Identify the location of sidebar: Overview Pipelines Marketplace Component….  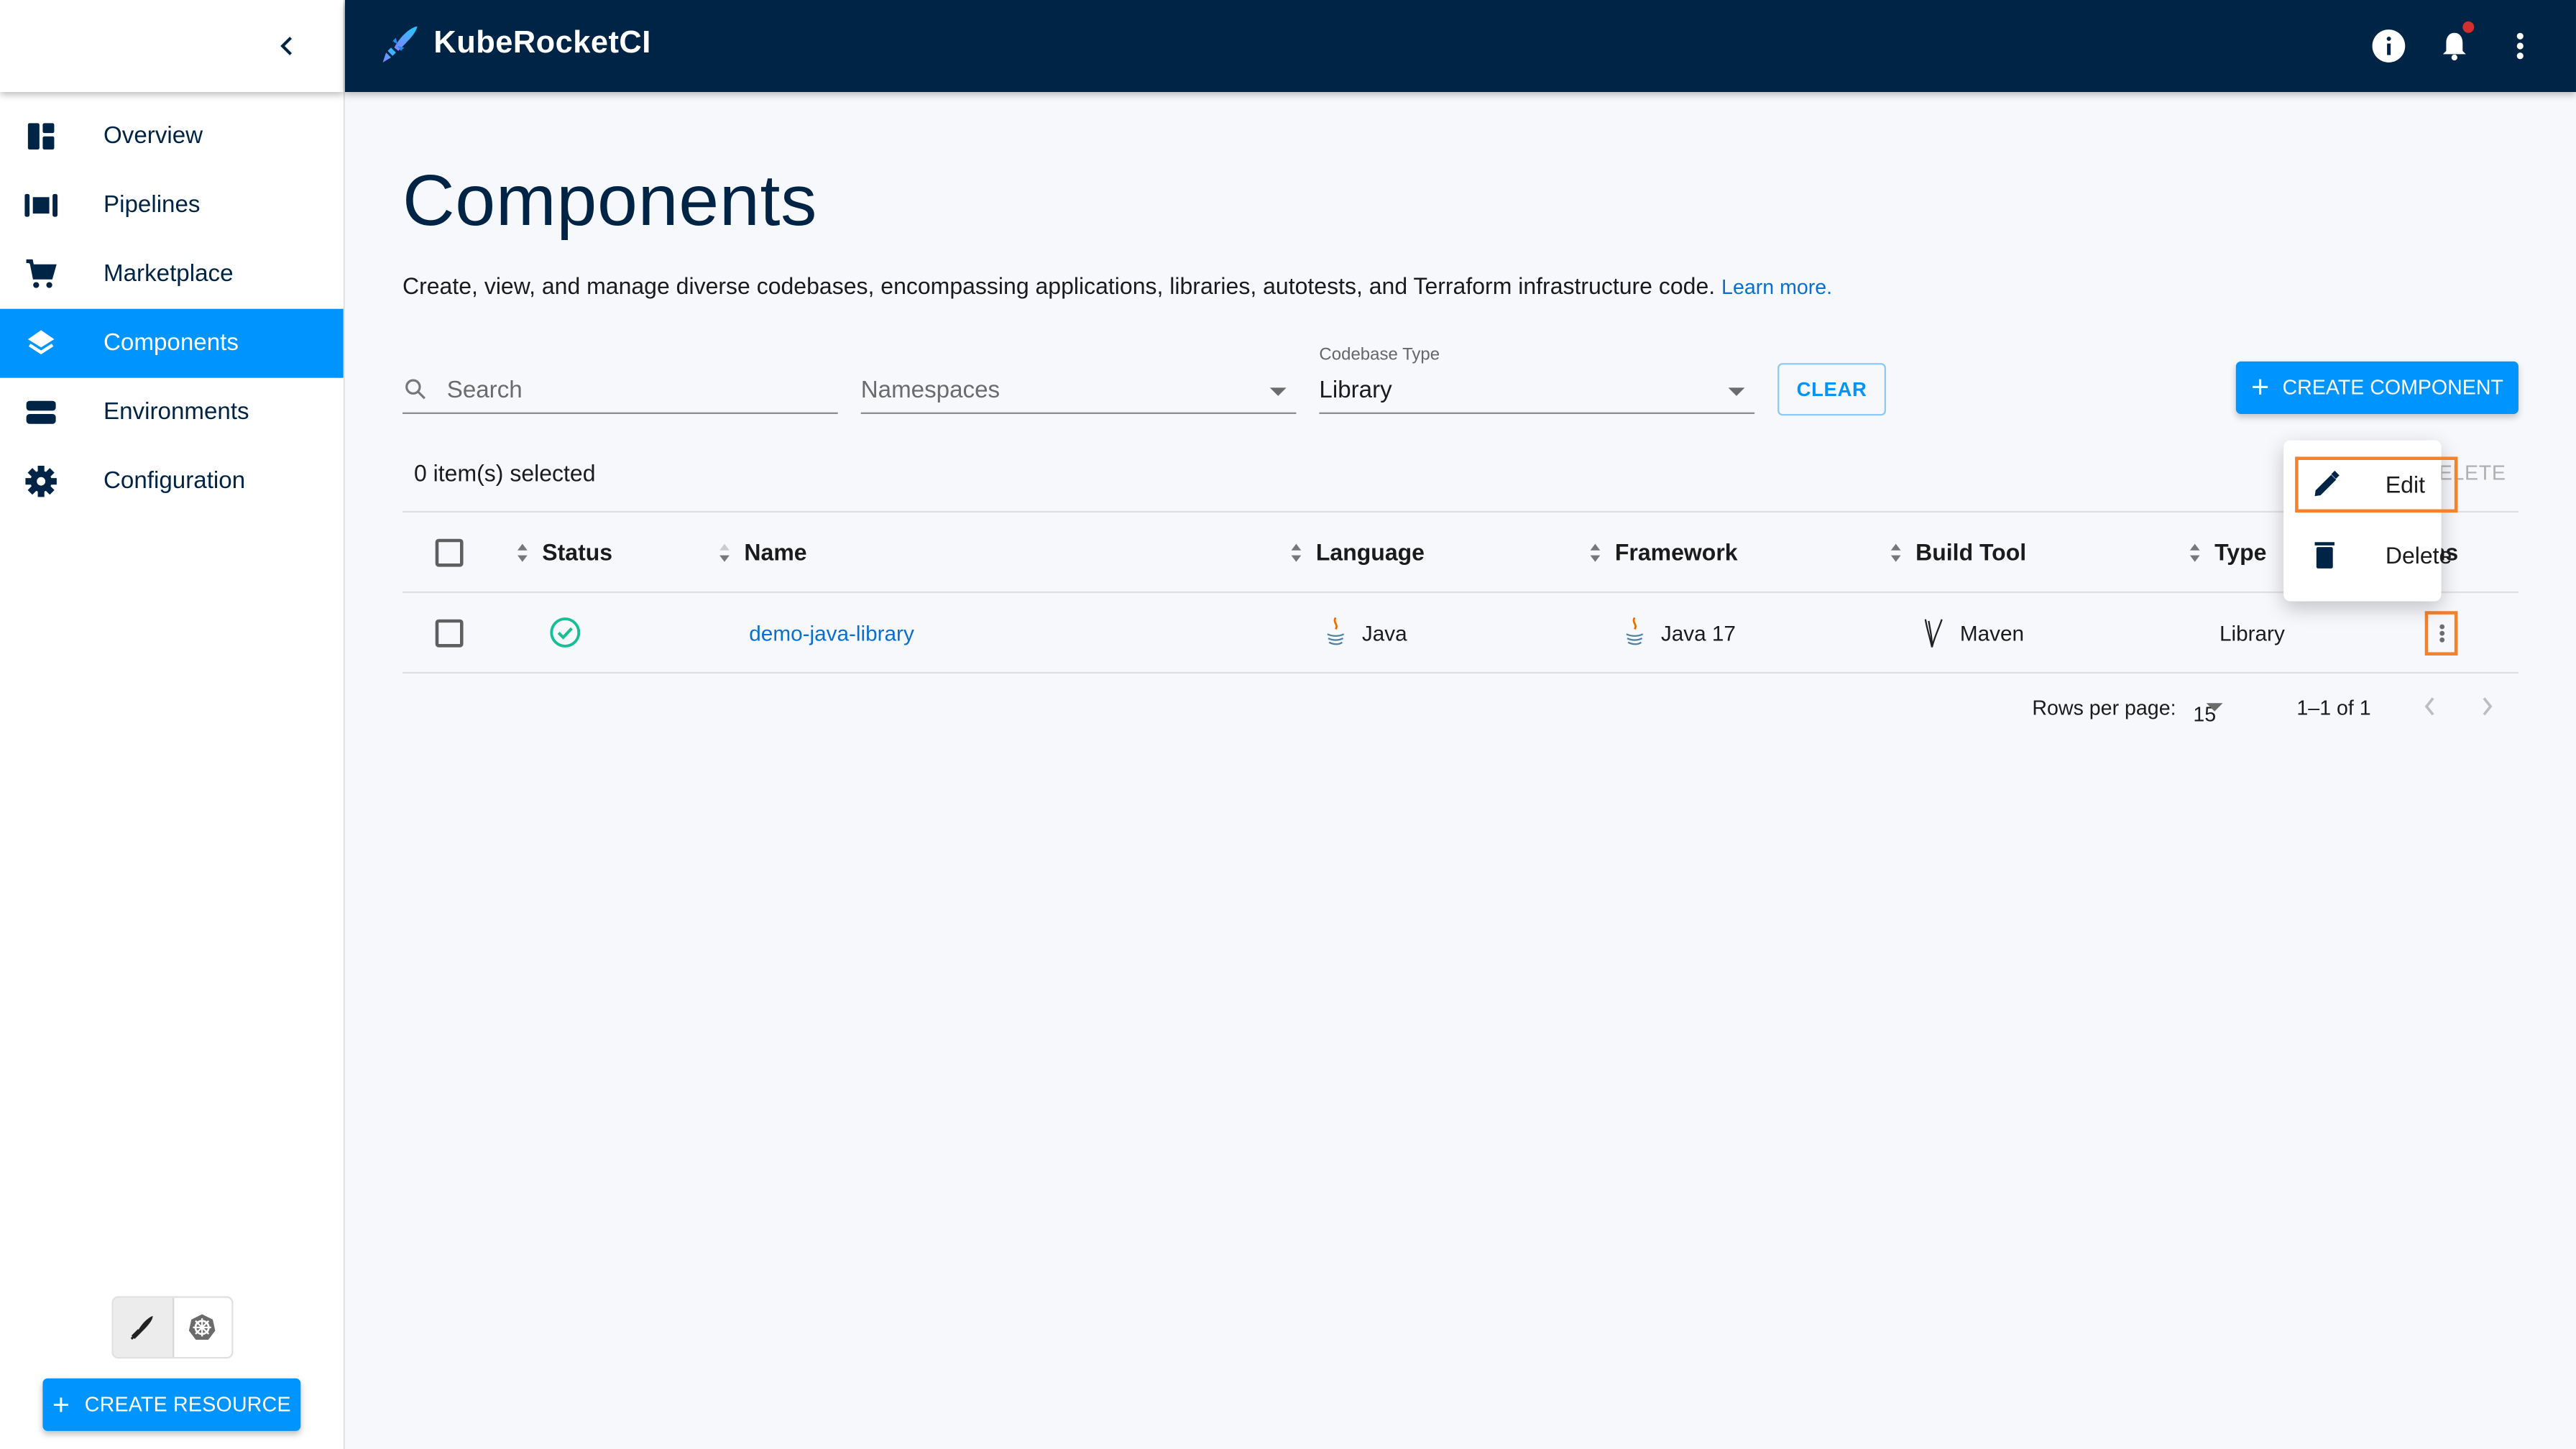
(172, 724).